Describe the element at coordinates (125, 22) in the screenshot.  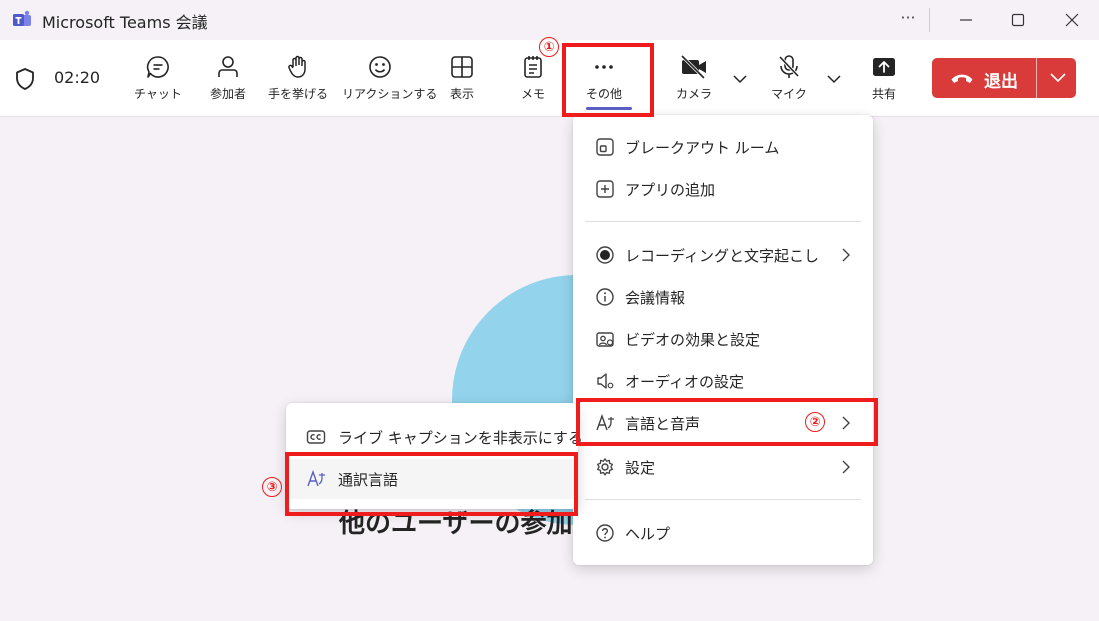
I see `window-title: Microsoft Teams 会議` at that location.